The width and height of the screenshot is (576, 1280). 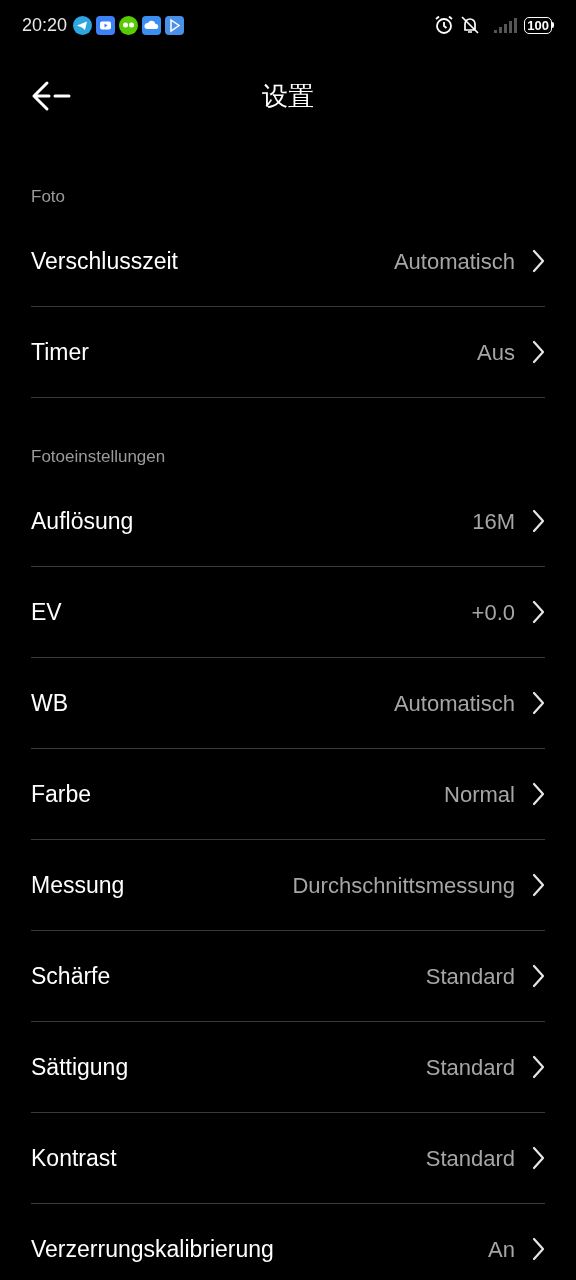 I want to click on setting-label: WB, so click(x=50, y=703).